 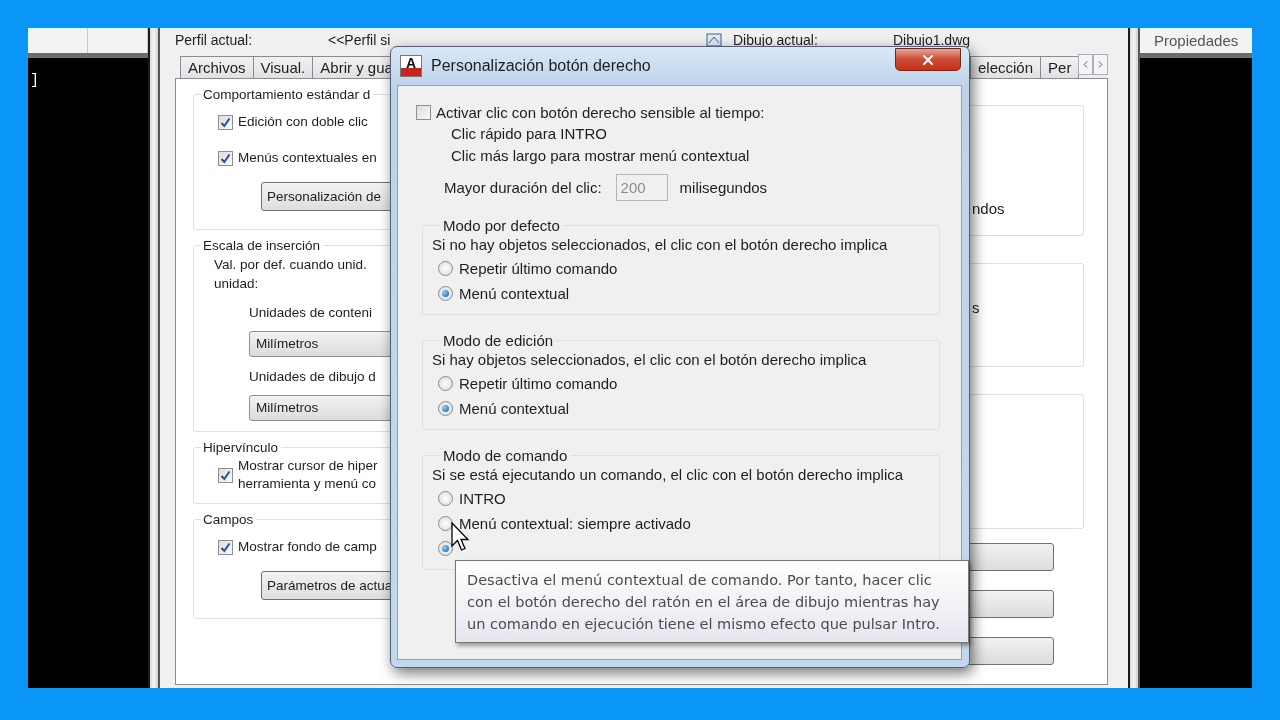 What do you see at coordinates (228, 519) in the screenshot?
I see `group-title: Campos` at bounding box center [228, 519].